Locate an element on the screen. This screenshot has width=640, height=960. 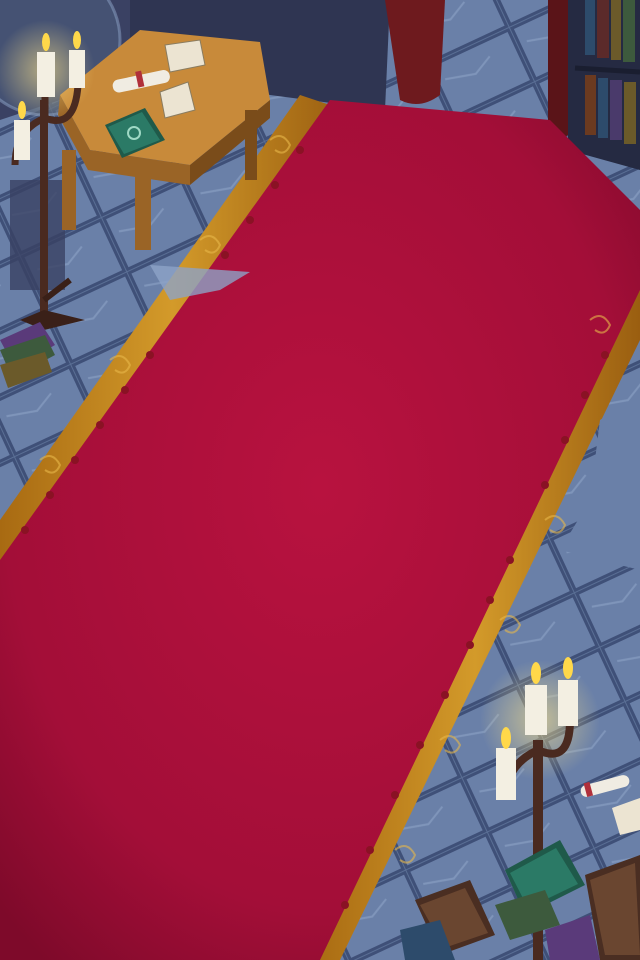
bookshelf is located at coordinates (604, 85).